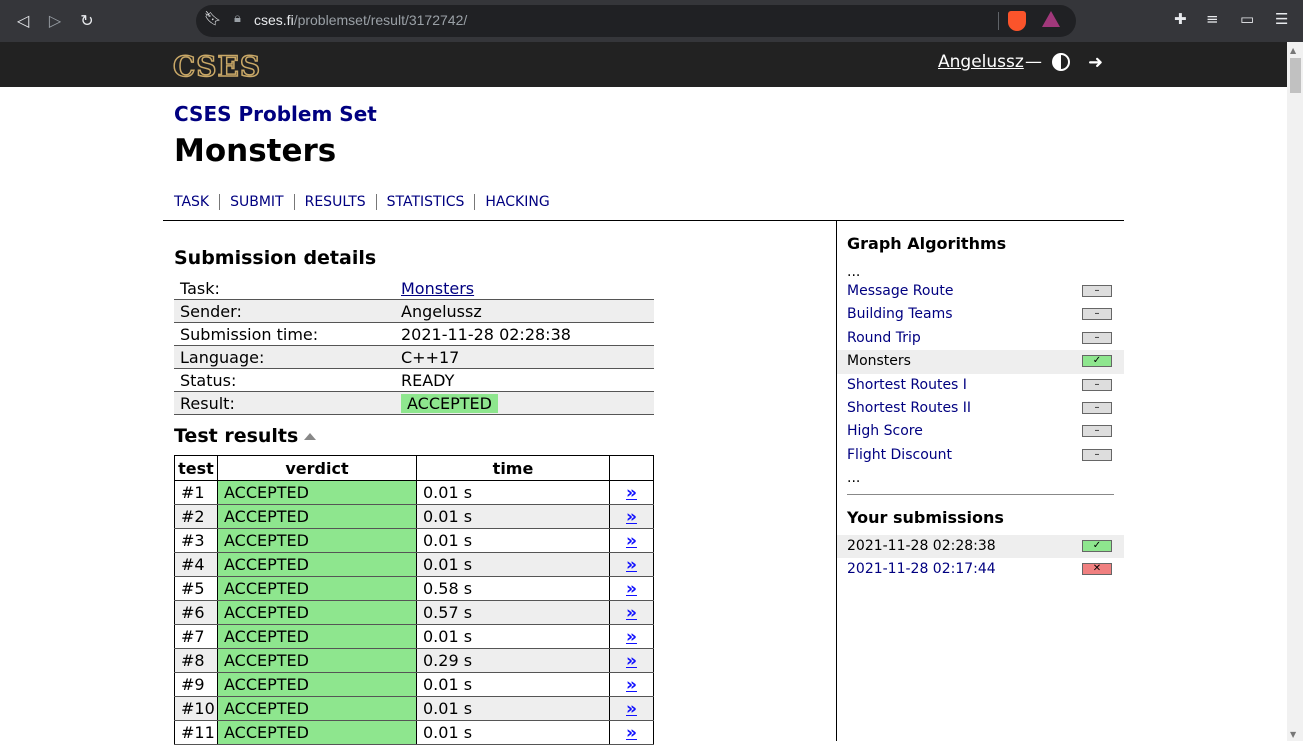 The image size is (1303, 745). Describe the element at coordinates (255, 151) in the screenshot. I see `problem-title: Monsters` at that location.